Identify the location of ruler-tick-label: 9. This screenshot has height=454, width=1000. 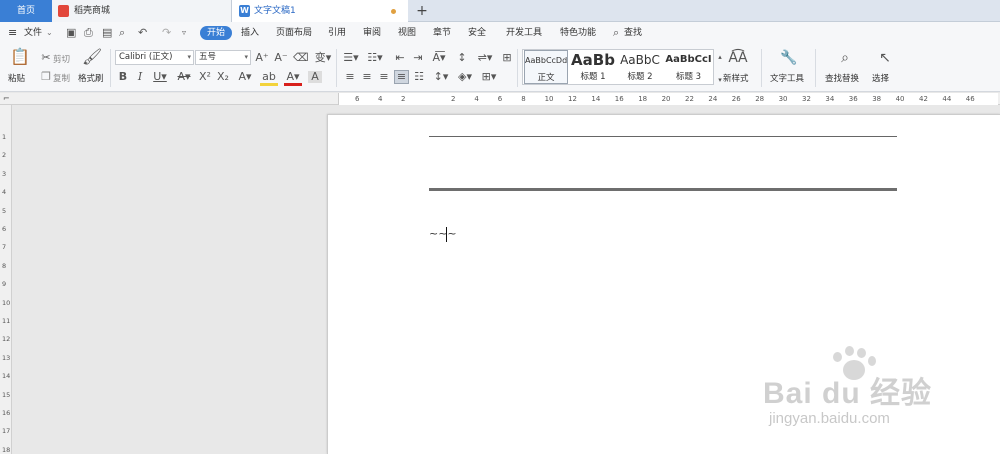
(4, 284).